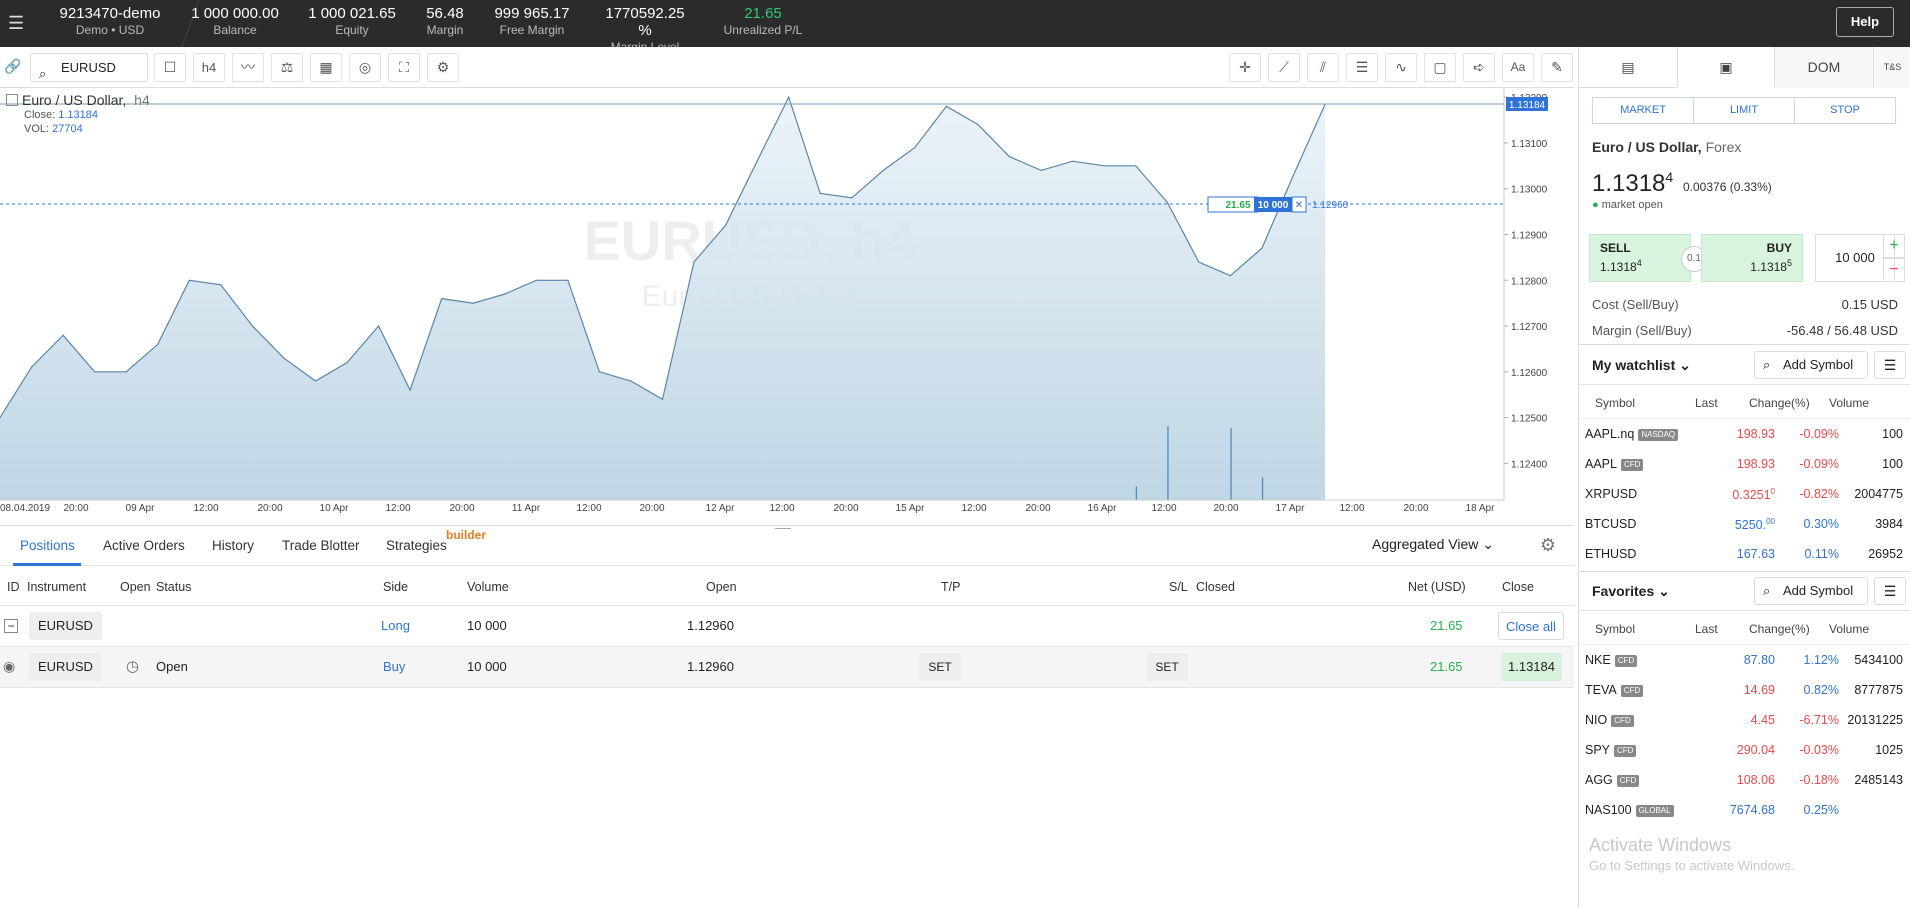 This screenshot has height=908, width=1910. Describe the element at coordinates (209, 67) in the screenshot. I see `timeframe-button: h4` at that location.